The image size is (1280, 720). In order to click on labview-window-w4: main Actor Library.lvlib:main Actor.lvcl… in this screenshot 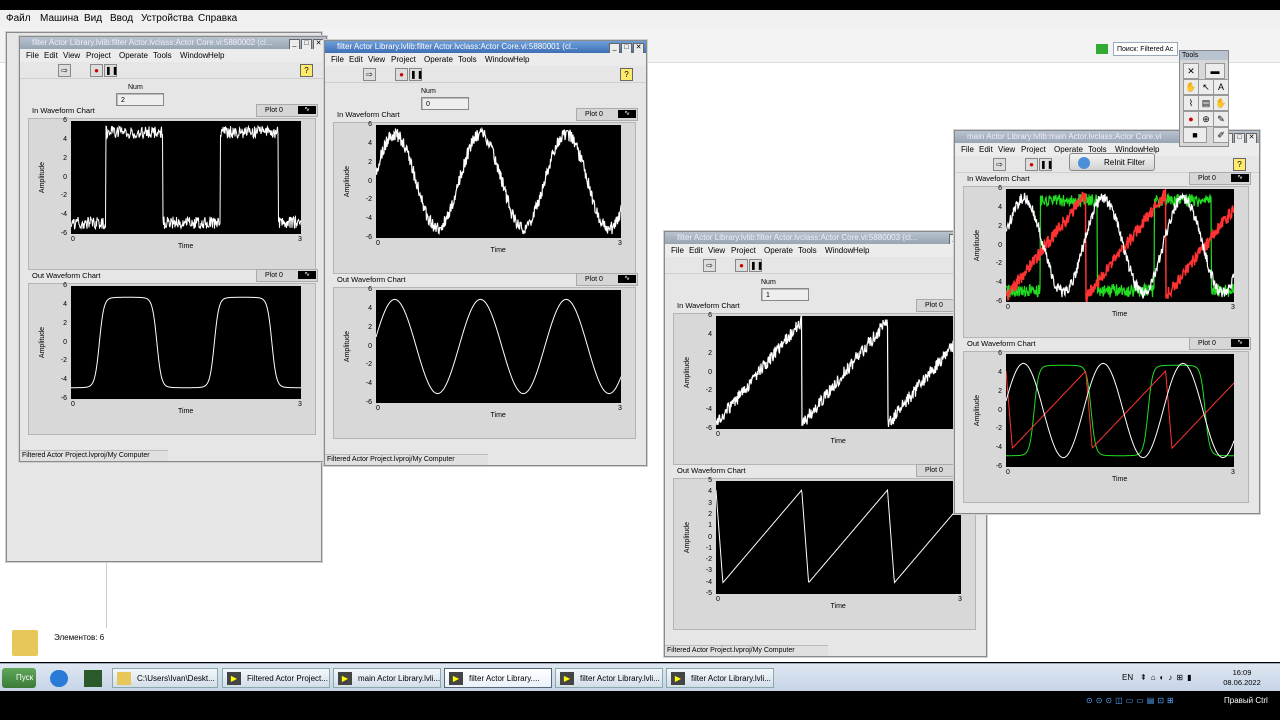, I will do `click(1107, 322)`.